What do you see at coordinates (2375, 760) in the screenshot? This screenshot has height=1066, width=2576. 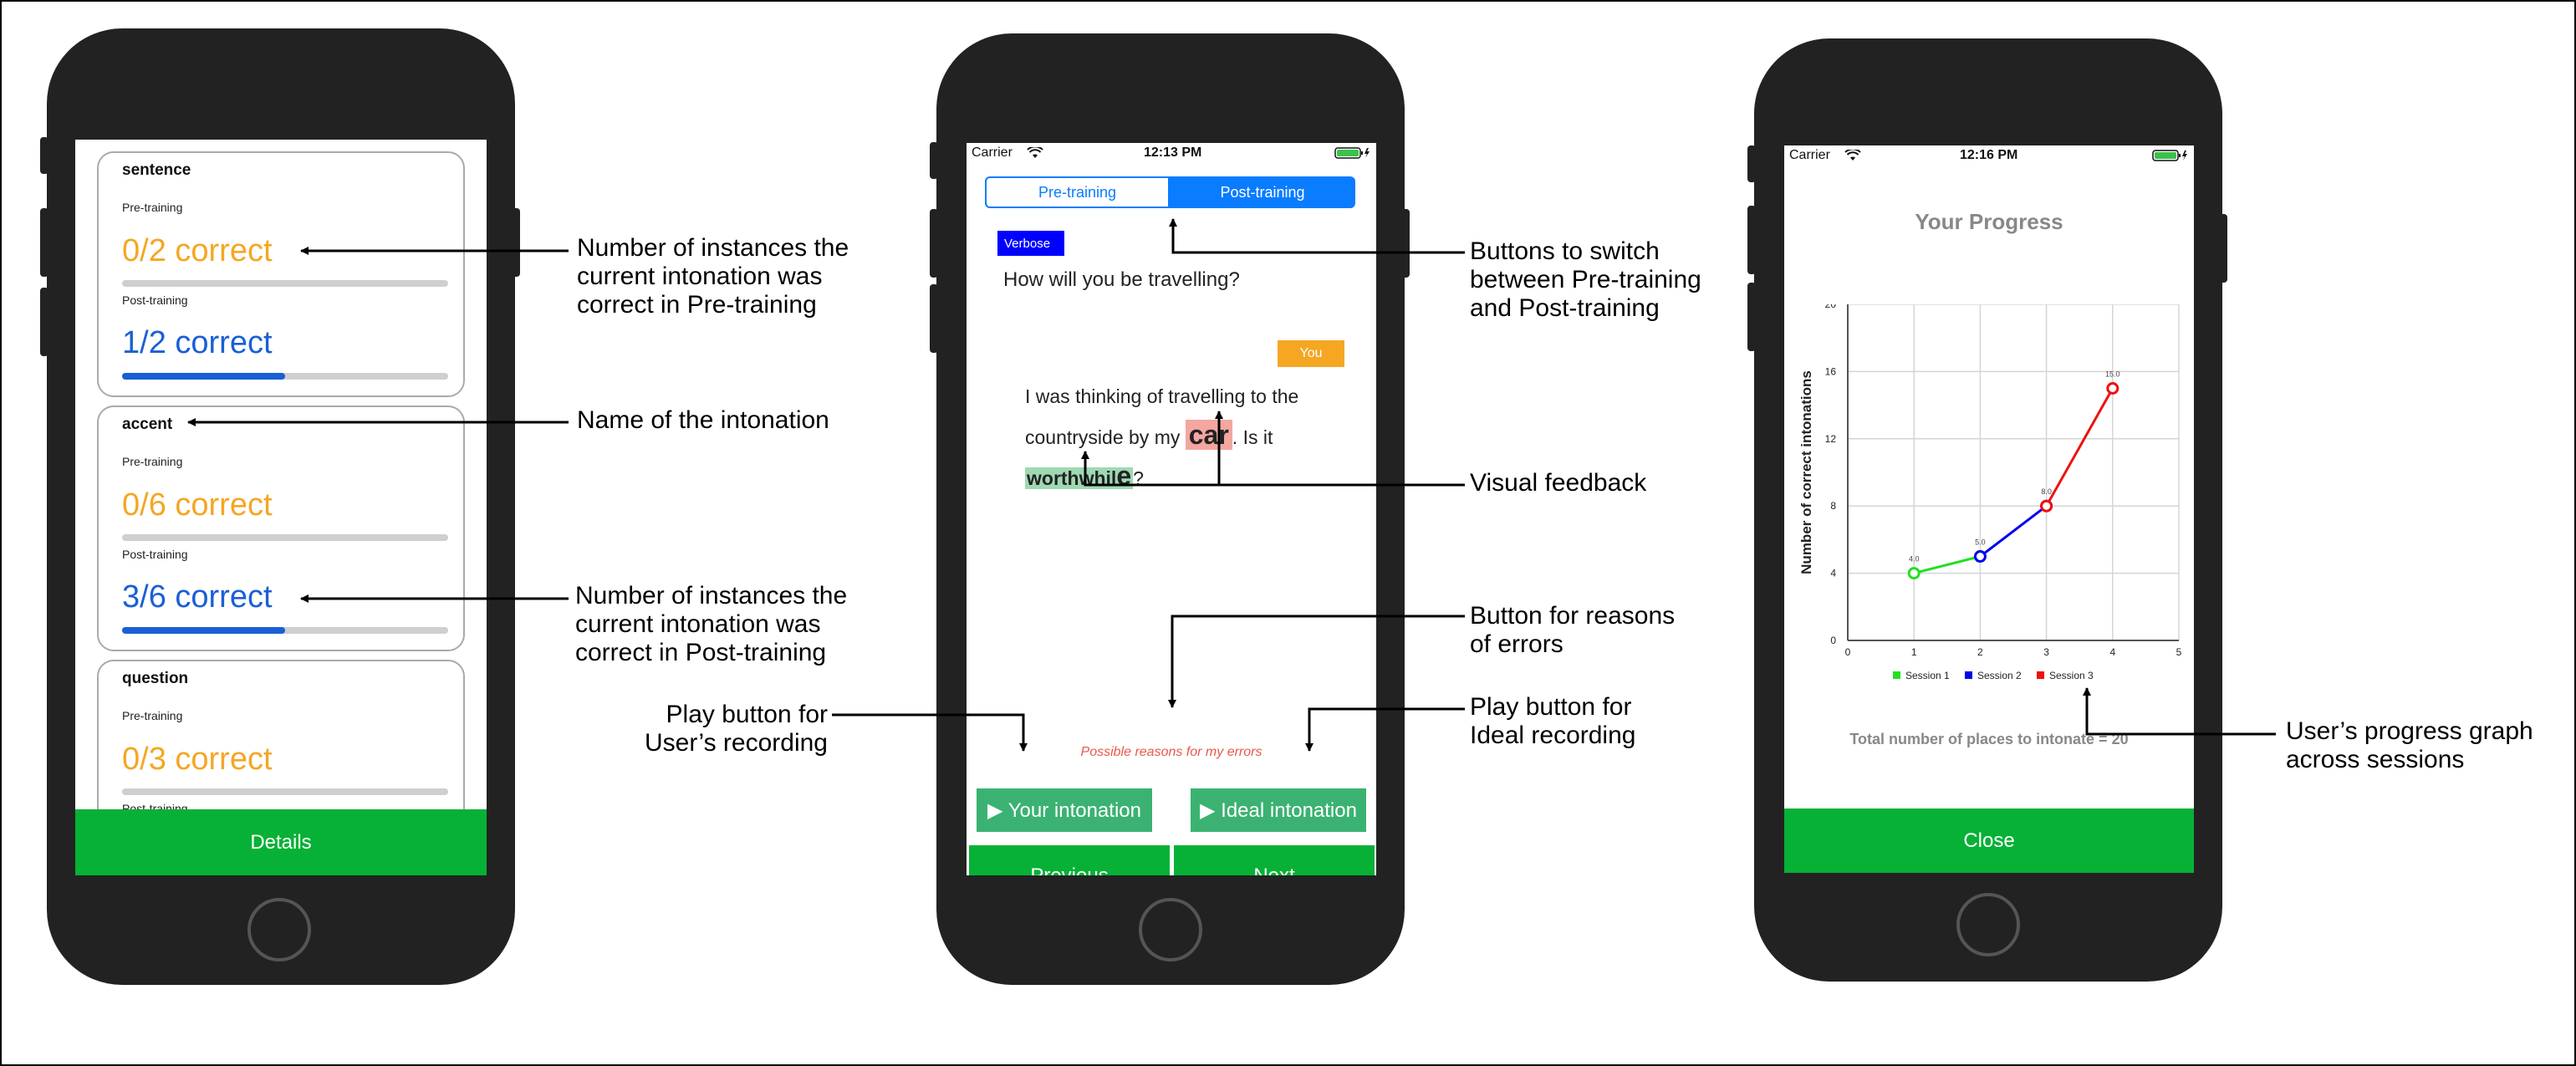 I see `annotation-line: across sessions` at bounding box center [2375, 760].